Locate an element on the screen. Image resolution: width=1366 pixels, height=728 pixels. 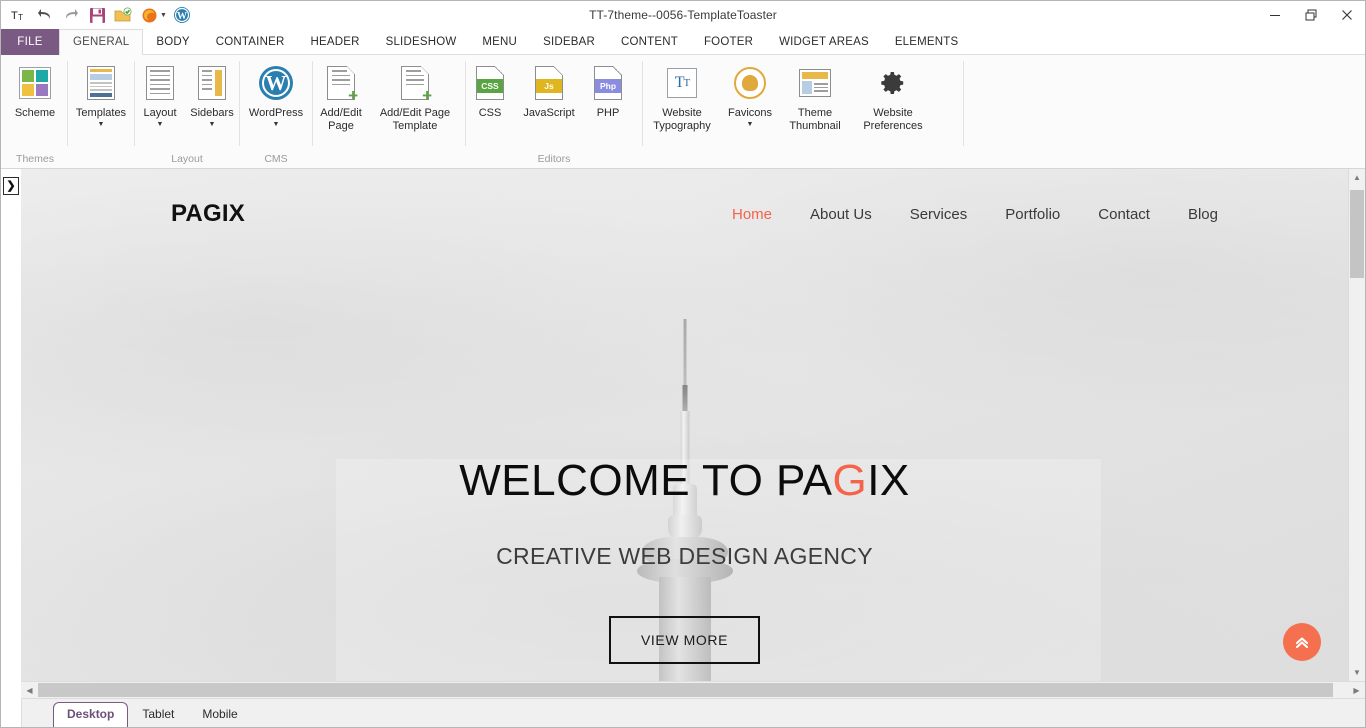
export-folder-icon is located at coordinates (123, 15).